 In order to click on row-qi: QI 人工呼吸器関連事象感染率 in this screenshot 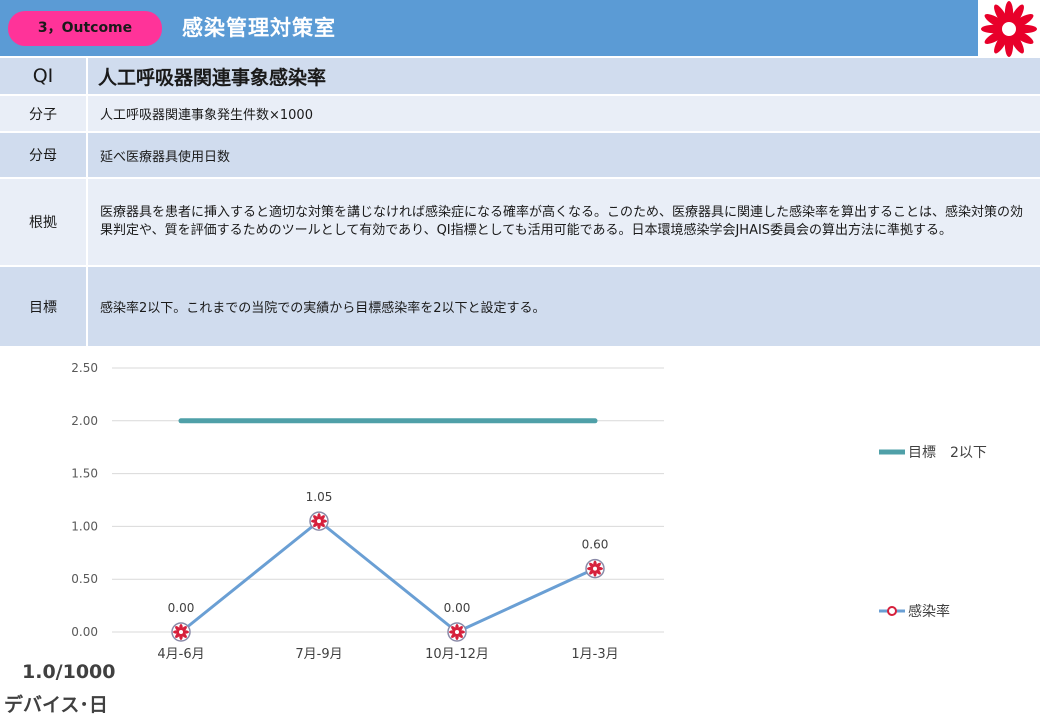, I will do `click(520, 77)`.